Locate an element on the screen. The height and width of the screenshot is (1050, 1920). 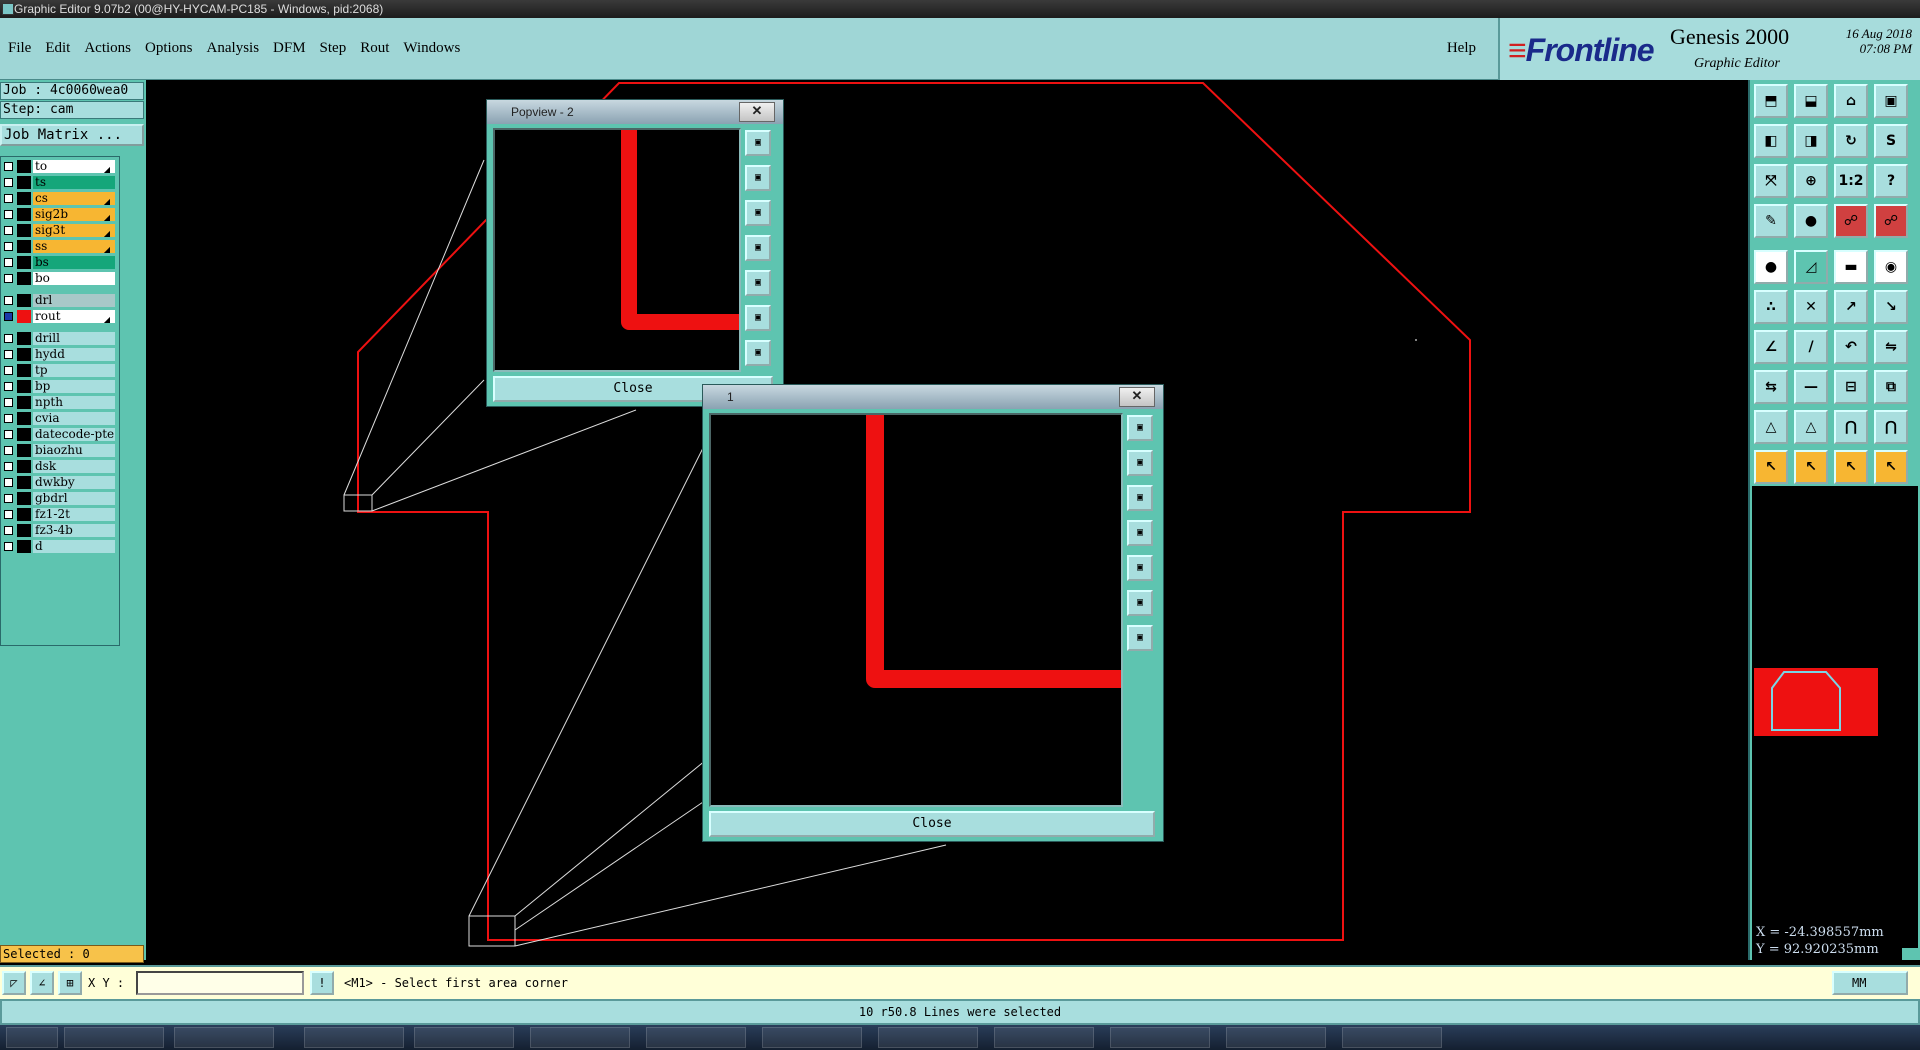
triangle-outline-icon: △ is located at coordinates (1811, 427).